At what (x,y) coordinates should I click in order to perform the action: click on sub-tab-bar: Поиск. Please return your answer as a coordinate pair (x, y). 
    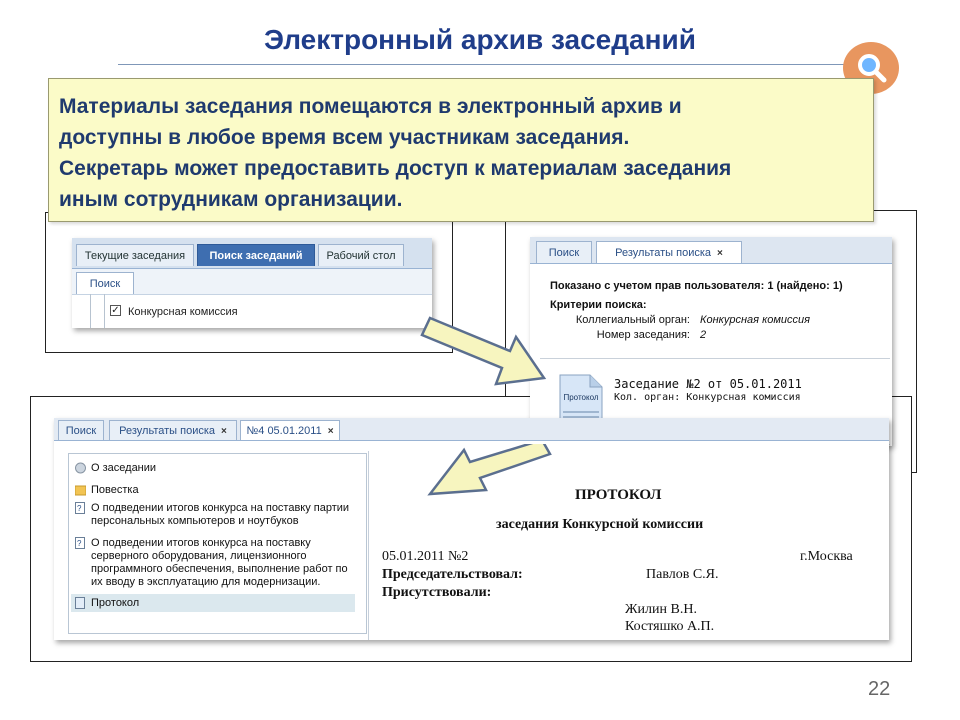
    Looking at the image, I should click on (252, 282).